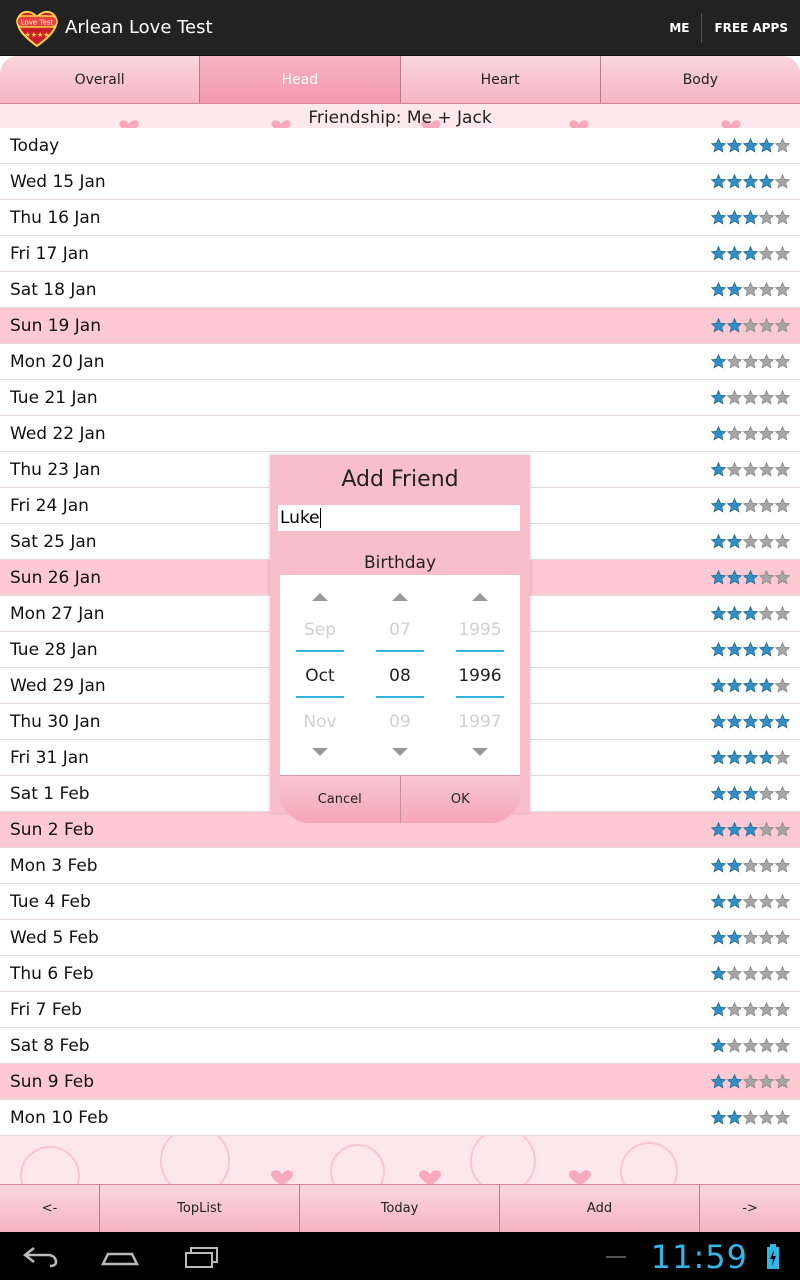 Image resolution: width=800 pixels, height=1280 pixels. I want to click on banner-title: Friendship: Me + Jack, so click(400, 118).